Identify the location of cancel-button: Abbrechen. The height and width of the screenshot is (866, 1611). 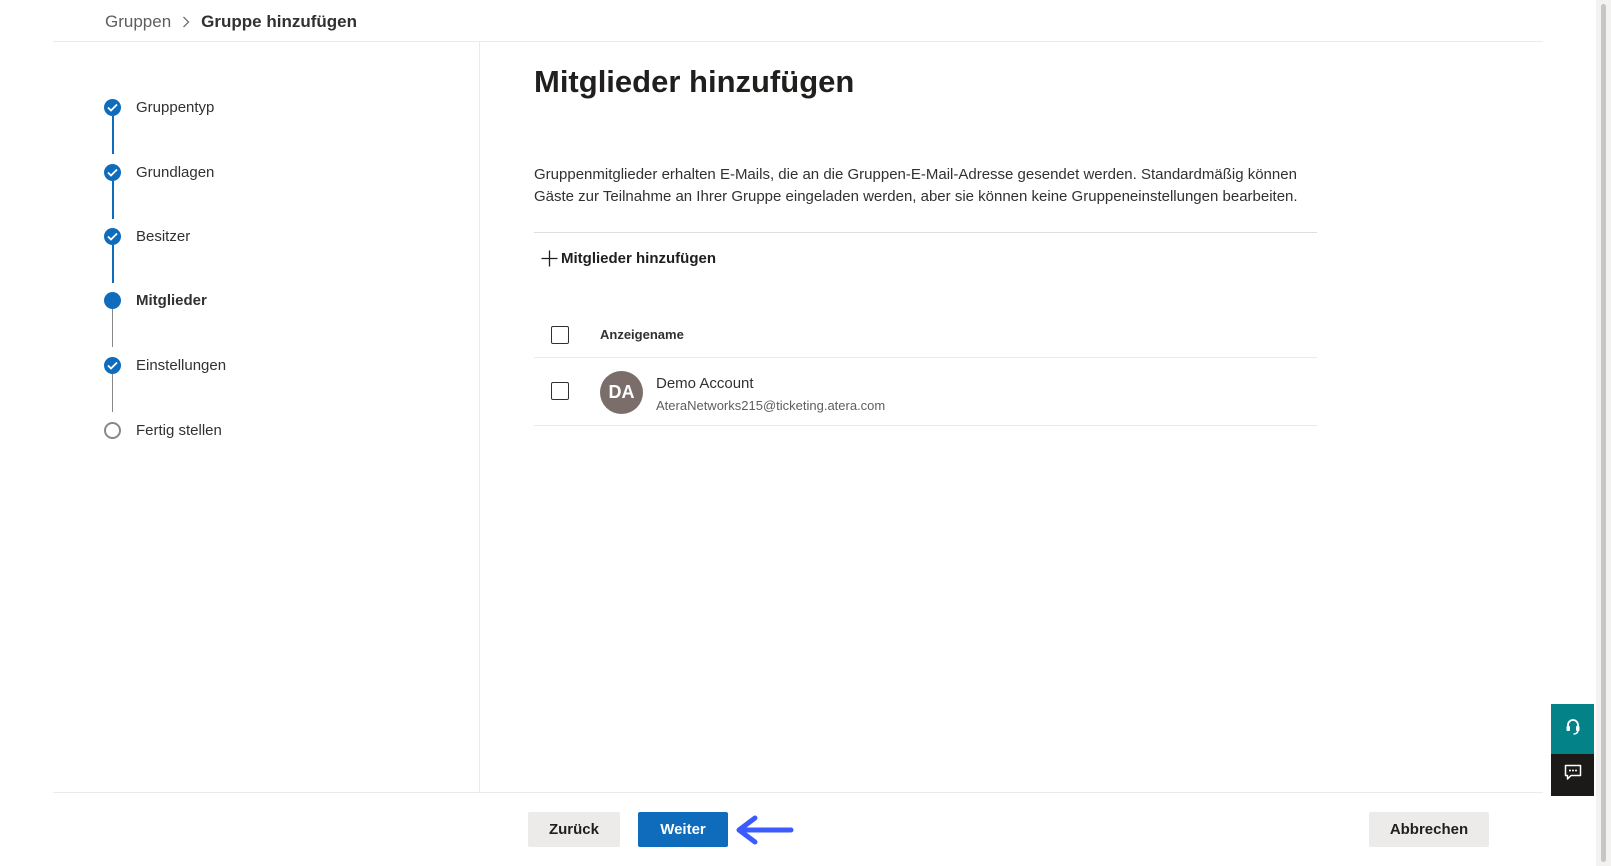
(1429, 829).